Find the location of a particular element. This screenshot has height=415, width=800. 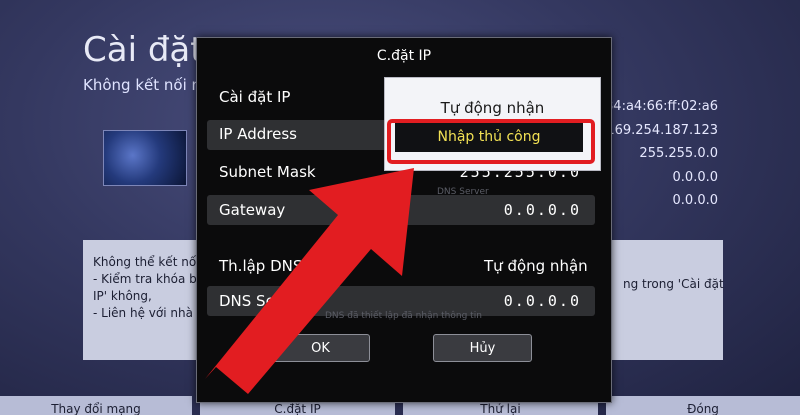

subnet-mask-value: 255.255.0.0 is located at coordinates (678, 153).